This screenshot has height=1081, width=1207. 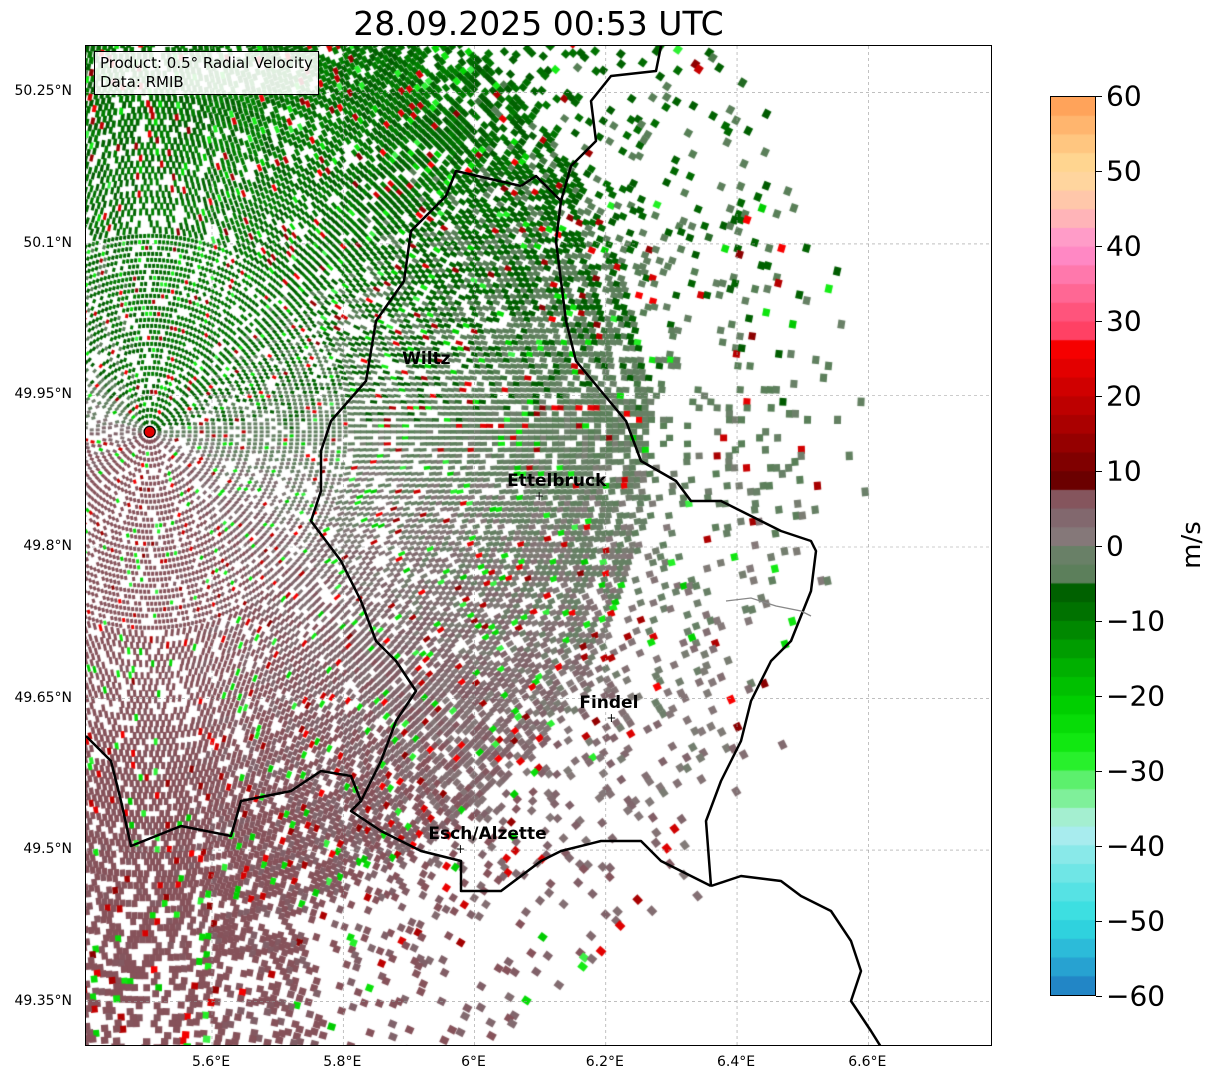 I want to click on x-tick-label: 5.8°E, so click(x=342, y=1062).